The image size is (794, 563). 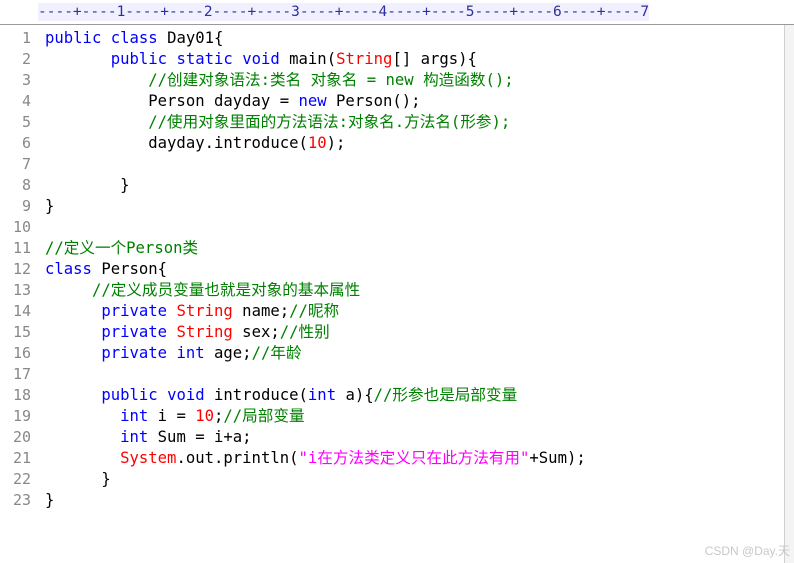 What do you see at coordinates (261, 311) in the screenshot?
I see `code-token: name;` at bounding box center [261, 311].